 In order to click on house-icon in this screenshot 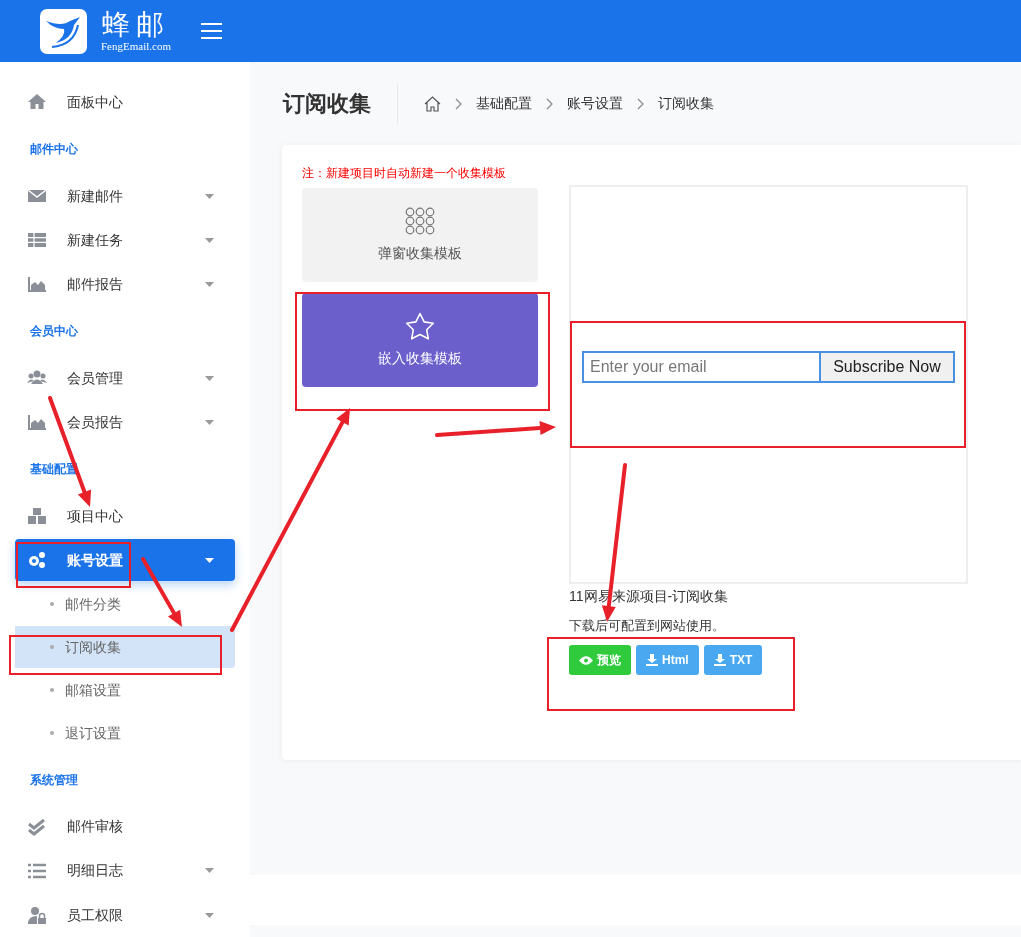, I will do `click(37, 102)`.